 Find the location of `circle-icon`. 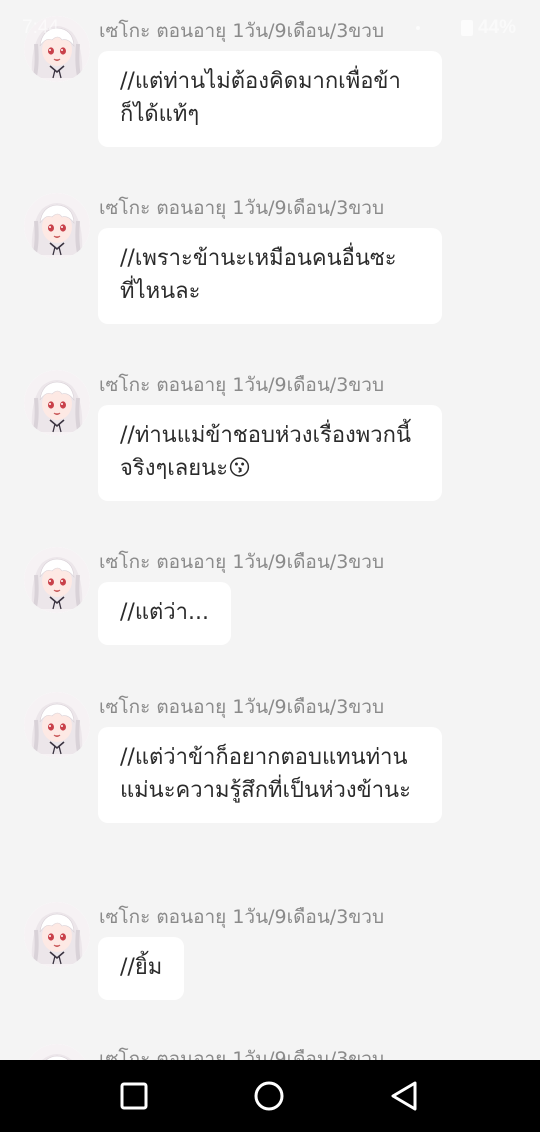

circle-icon is located at coordinates (269, 1096).